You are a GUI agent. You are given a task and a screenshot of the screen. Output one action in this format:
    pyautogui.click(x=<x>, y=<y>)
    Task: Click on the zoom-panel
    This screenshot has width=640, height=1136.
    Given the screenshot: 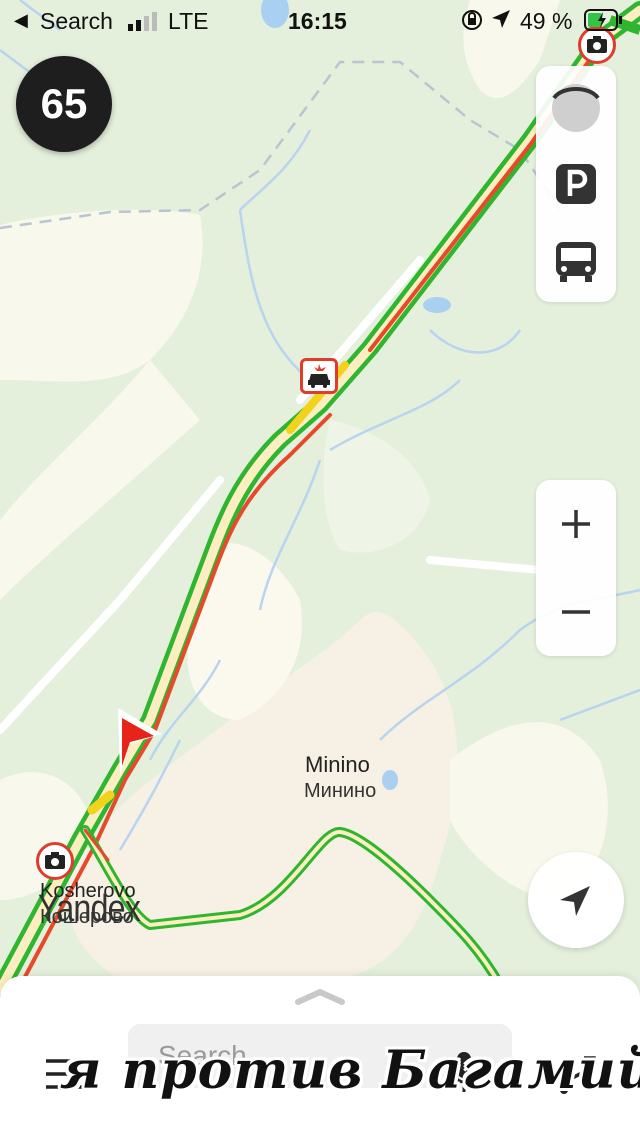 What is the action you would take?
    pyautogui.click(x=576, y=568)
    